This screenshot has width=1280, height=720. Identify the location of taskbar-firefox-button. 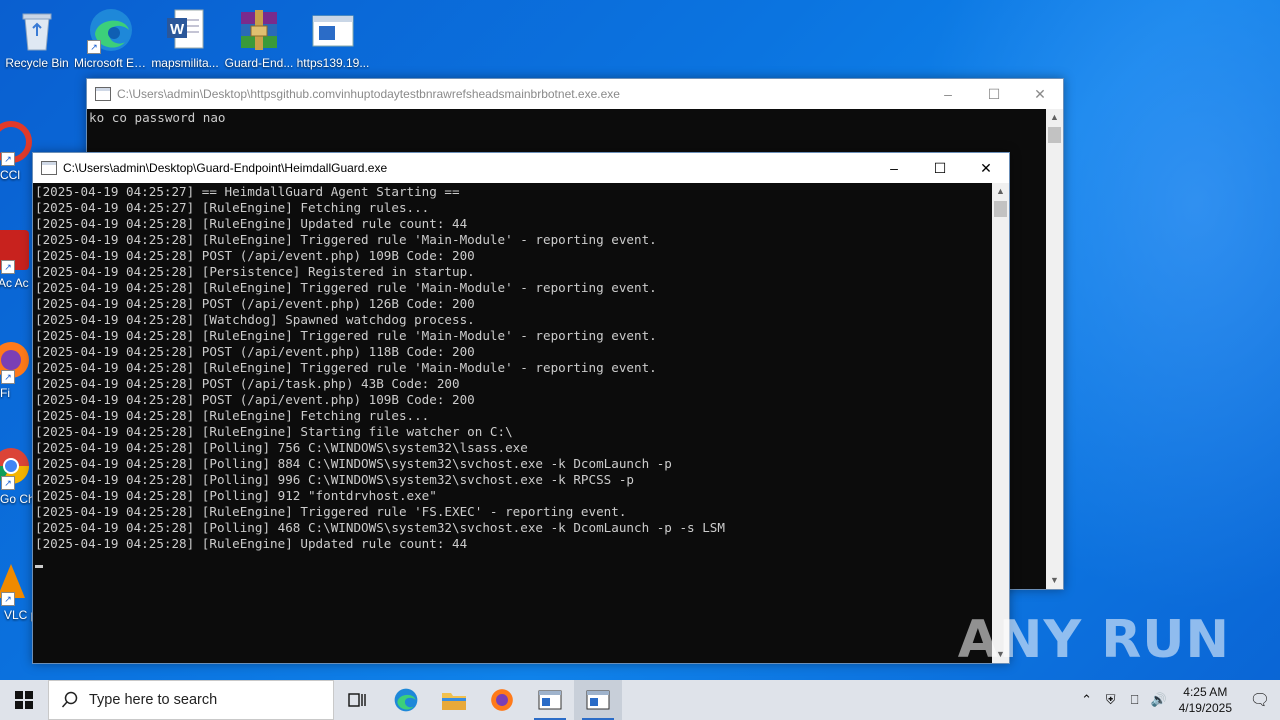
(502, 700).